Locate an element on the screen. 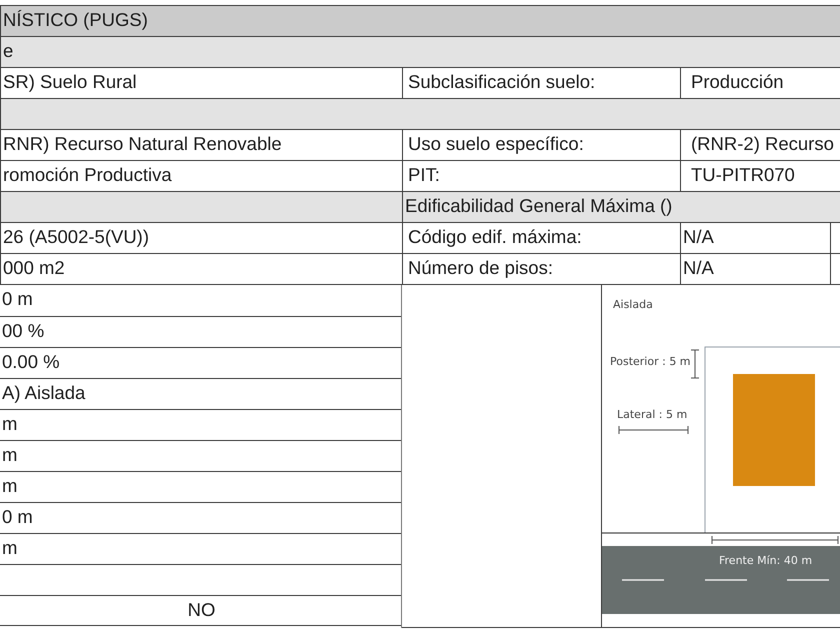 The width and height of the screenshot is (840, 630). table-cell: 00 % is located at coordinates (23, 330).